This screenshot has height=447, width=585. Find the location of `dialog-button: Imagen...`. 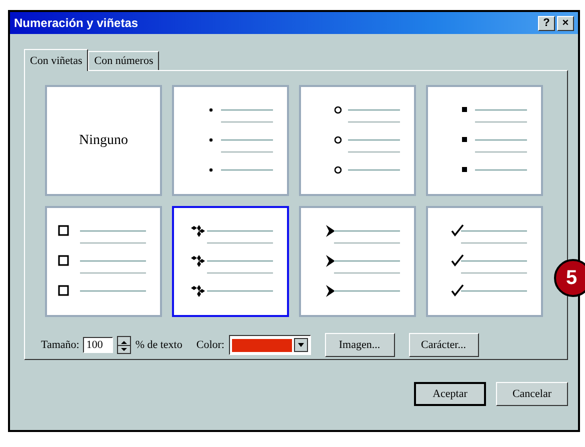

dialog-button: Imagen... is located at coordinates (359, 345).